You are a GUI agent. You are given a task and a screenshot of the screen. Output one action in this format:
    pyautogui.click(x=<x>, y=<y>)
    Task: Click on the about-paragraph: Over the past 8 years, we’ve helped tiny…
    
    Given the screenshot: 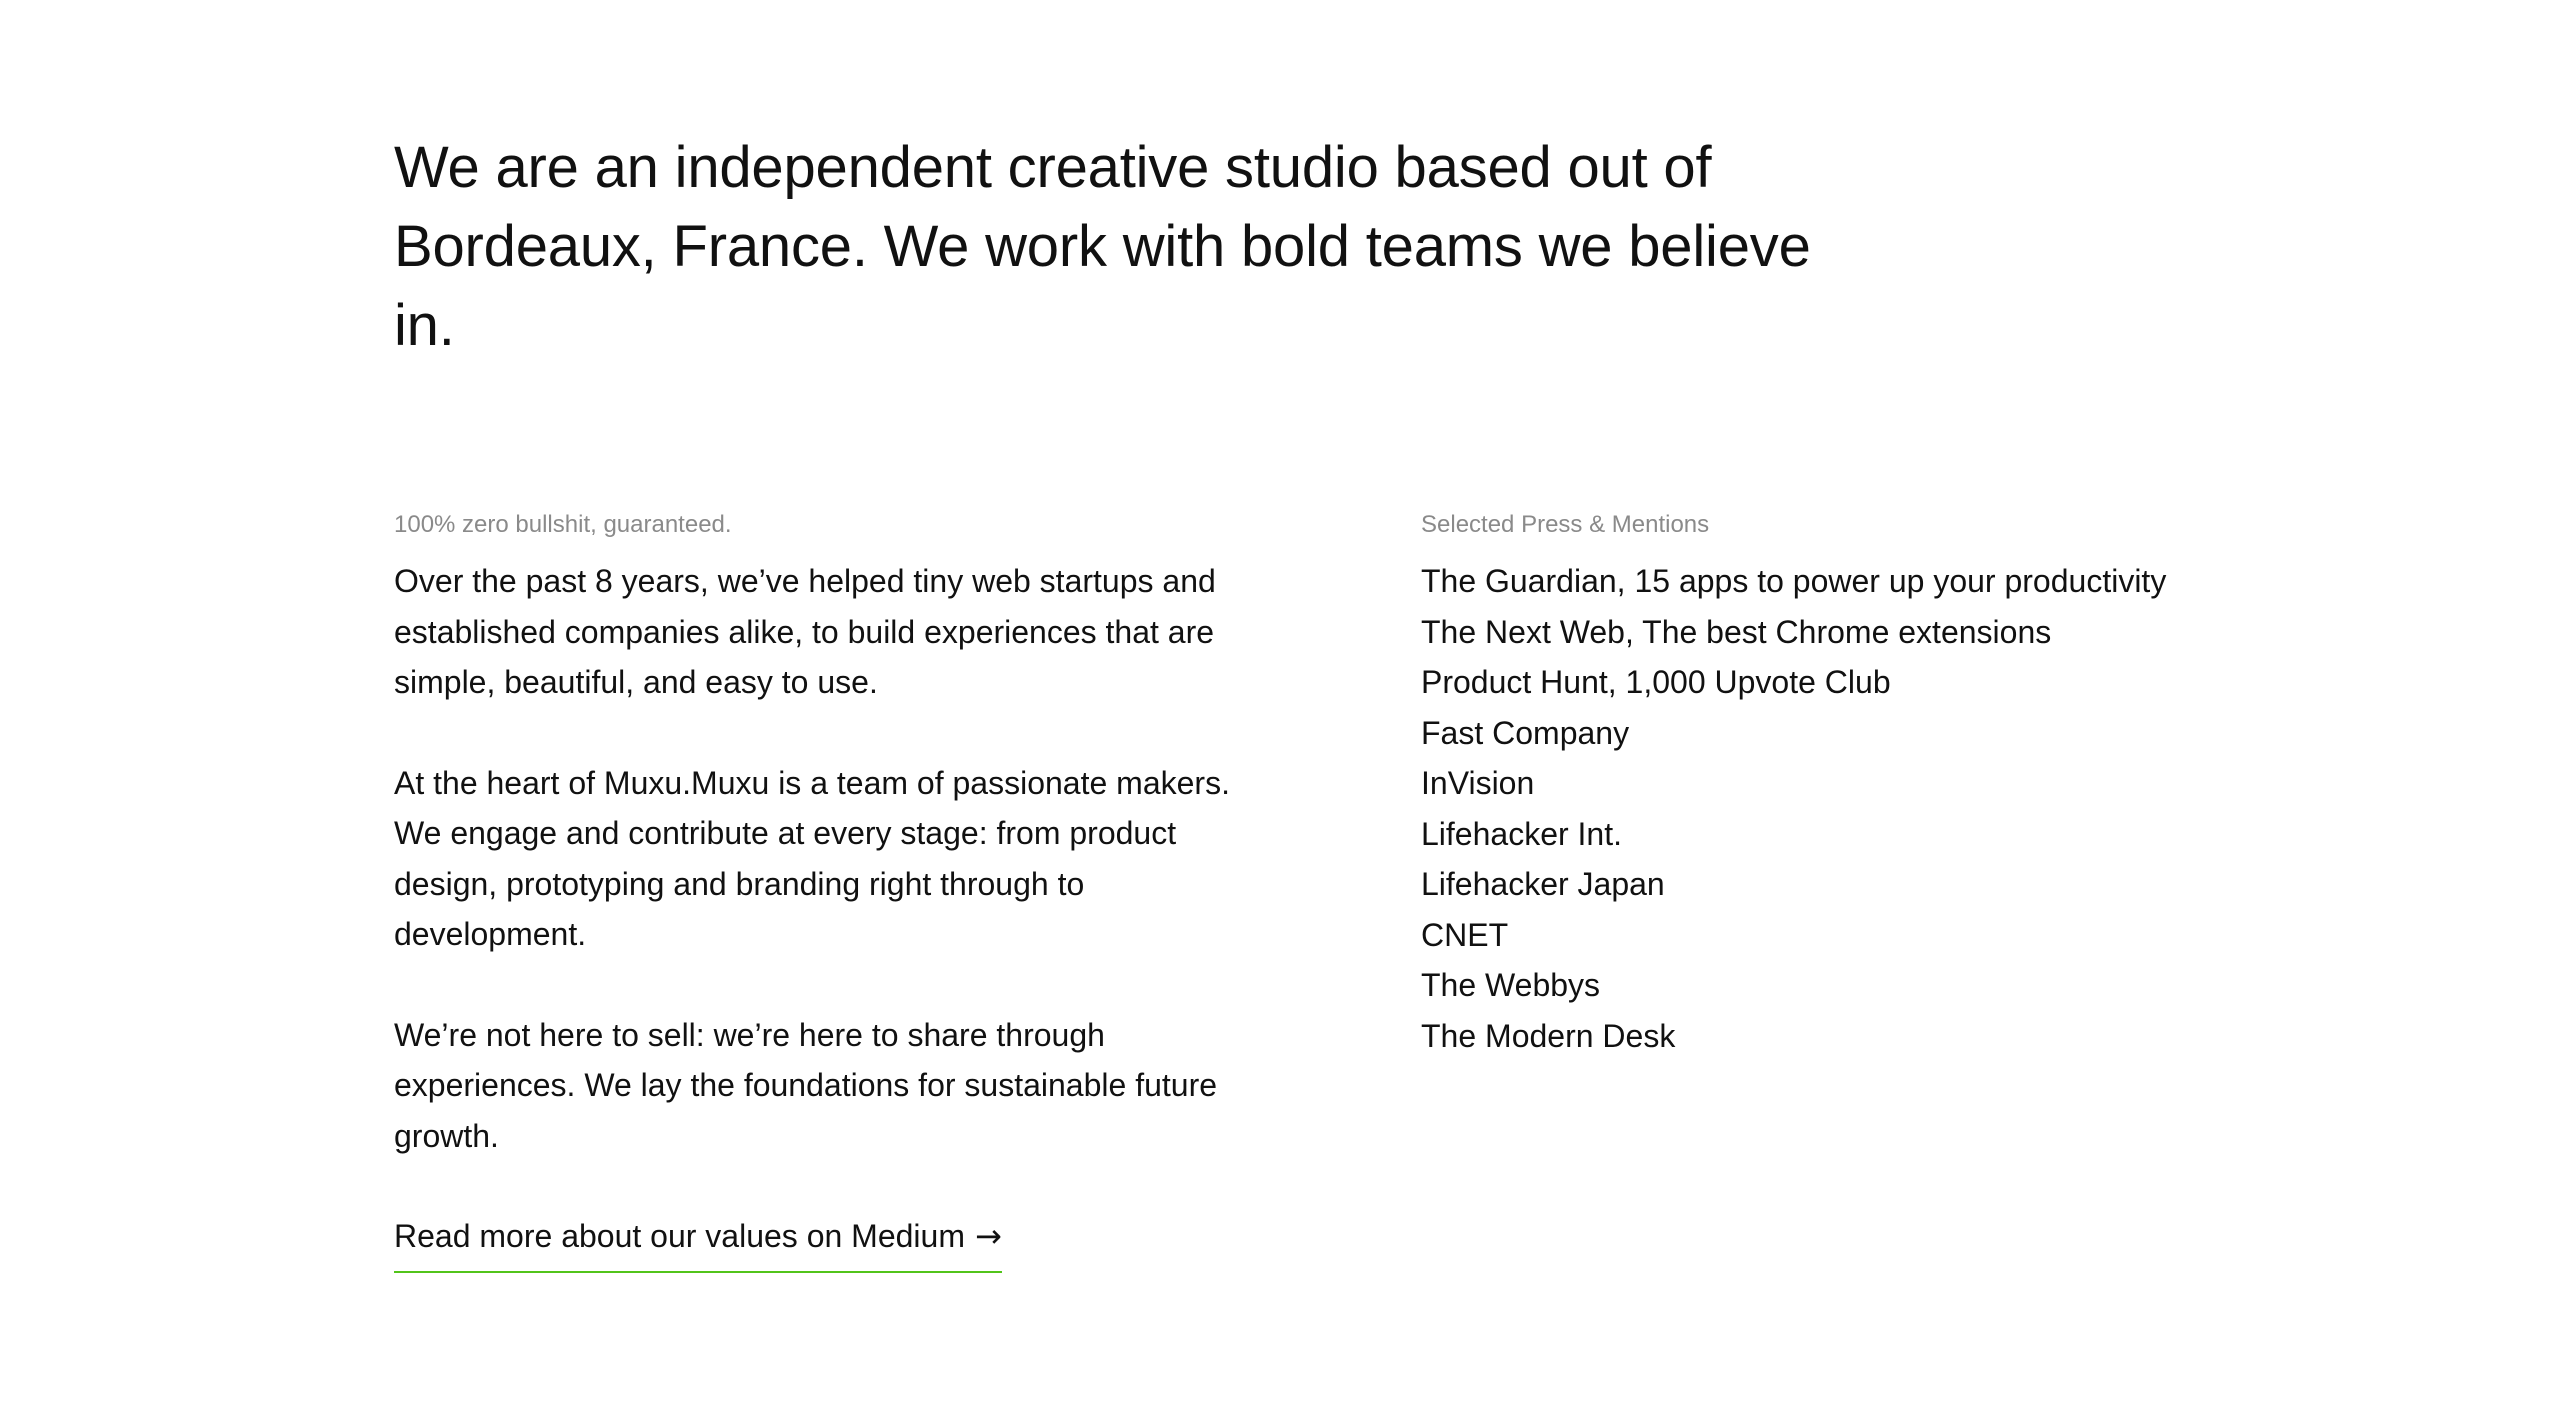 What is the action you would take?
    pyautogui.click(x=805, y=631)
    